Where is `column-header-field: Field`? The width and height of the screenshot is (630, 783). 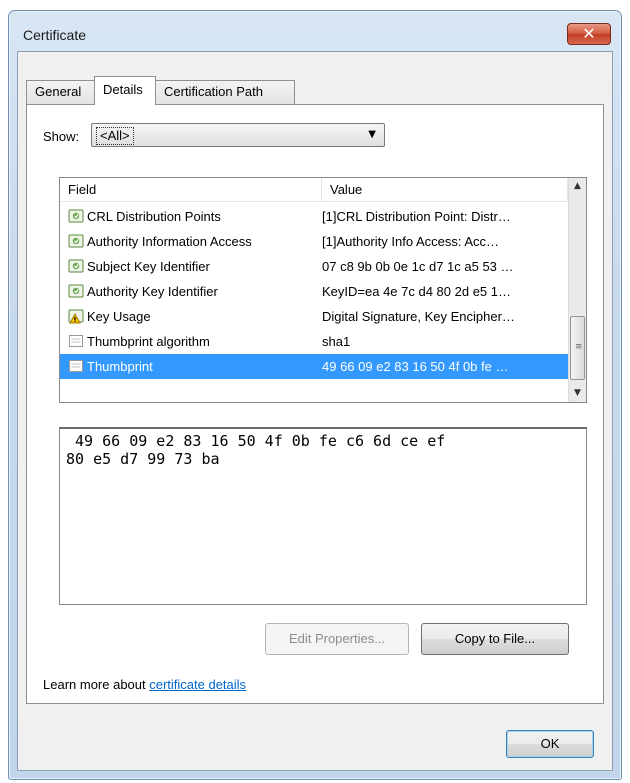
column-header-field: Field is located at coordinates (191, 190).